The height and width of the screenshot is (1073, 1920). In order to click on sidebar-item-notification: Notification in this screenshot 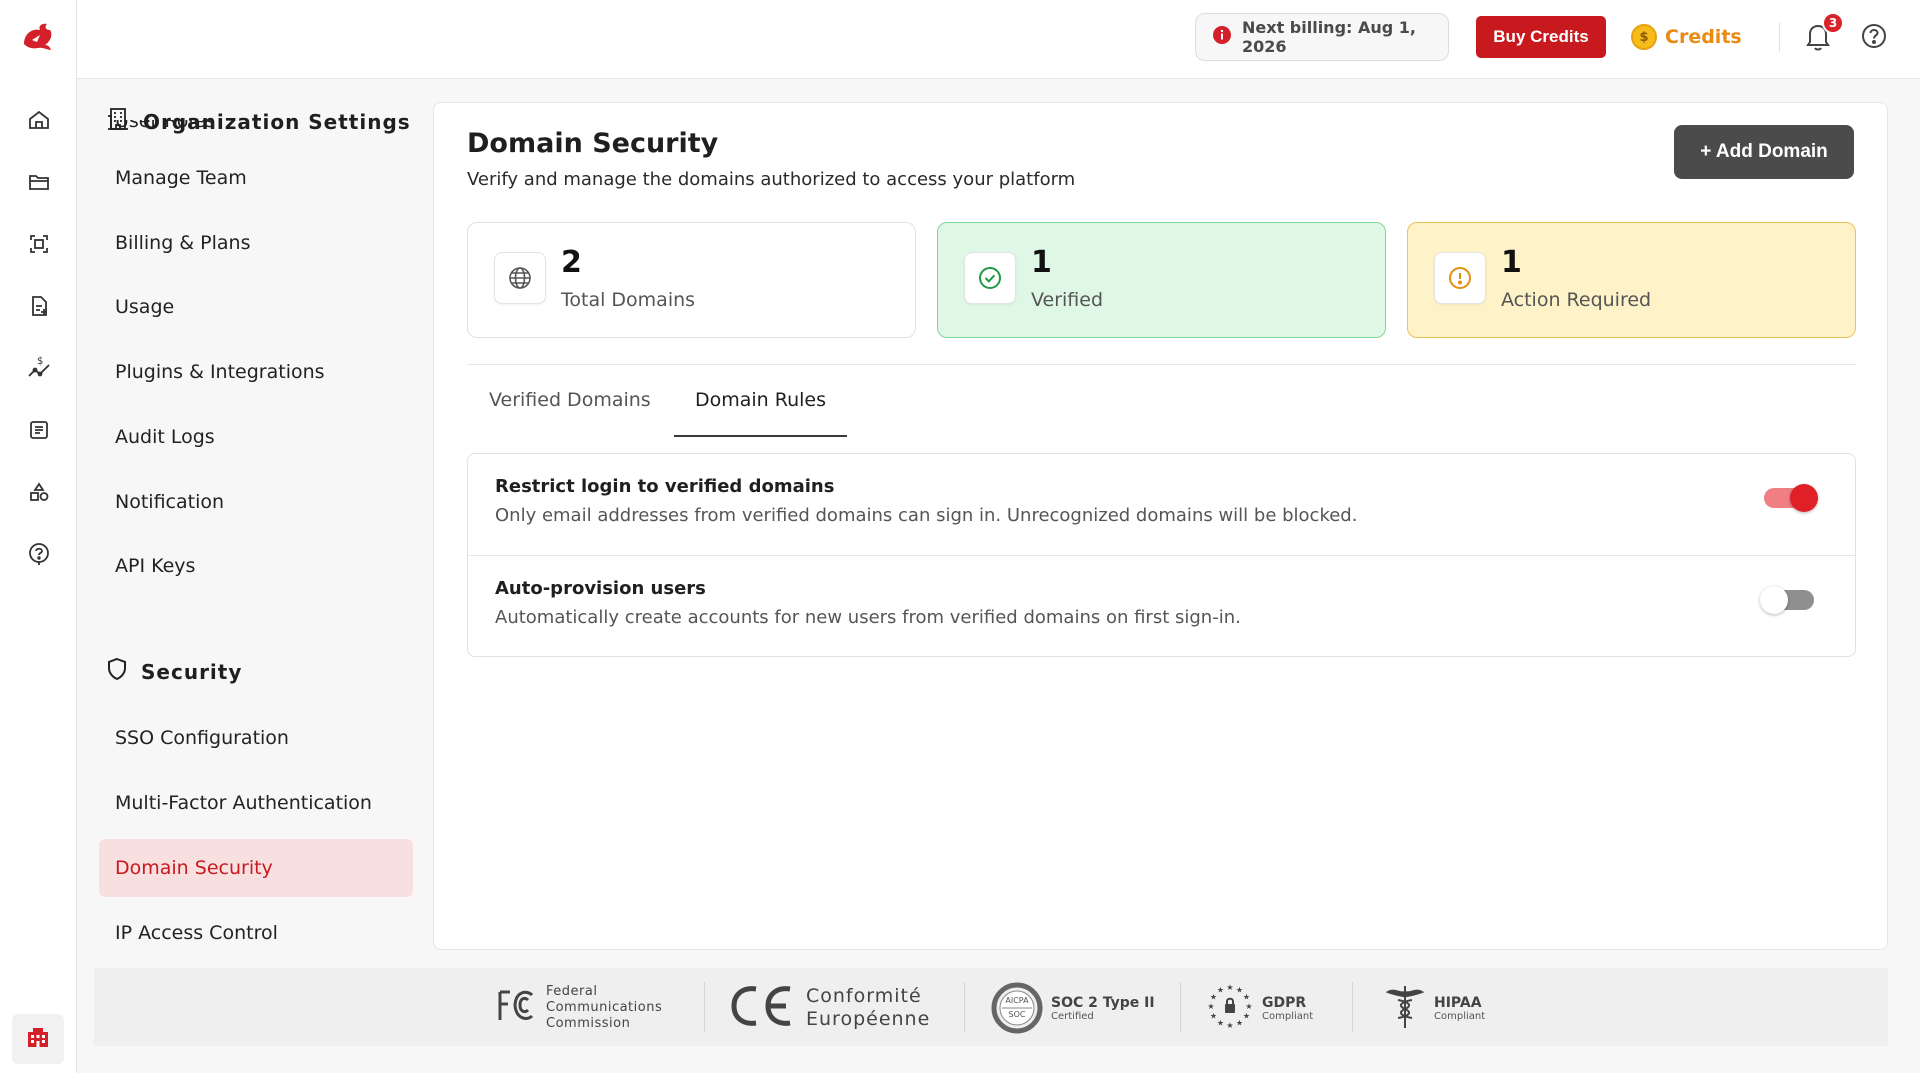, I will do `click(256, 502)`.